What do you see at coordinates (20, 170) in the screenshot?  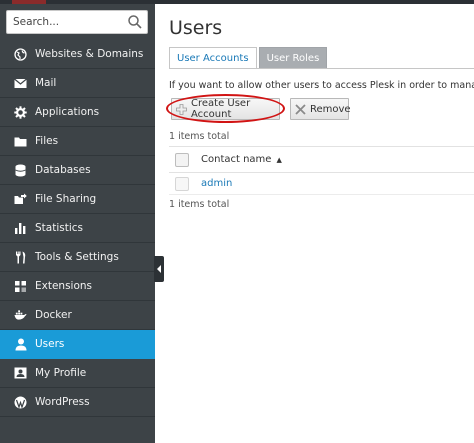 I see `database-icon` at bounding box center [20, 170].